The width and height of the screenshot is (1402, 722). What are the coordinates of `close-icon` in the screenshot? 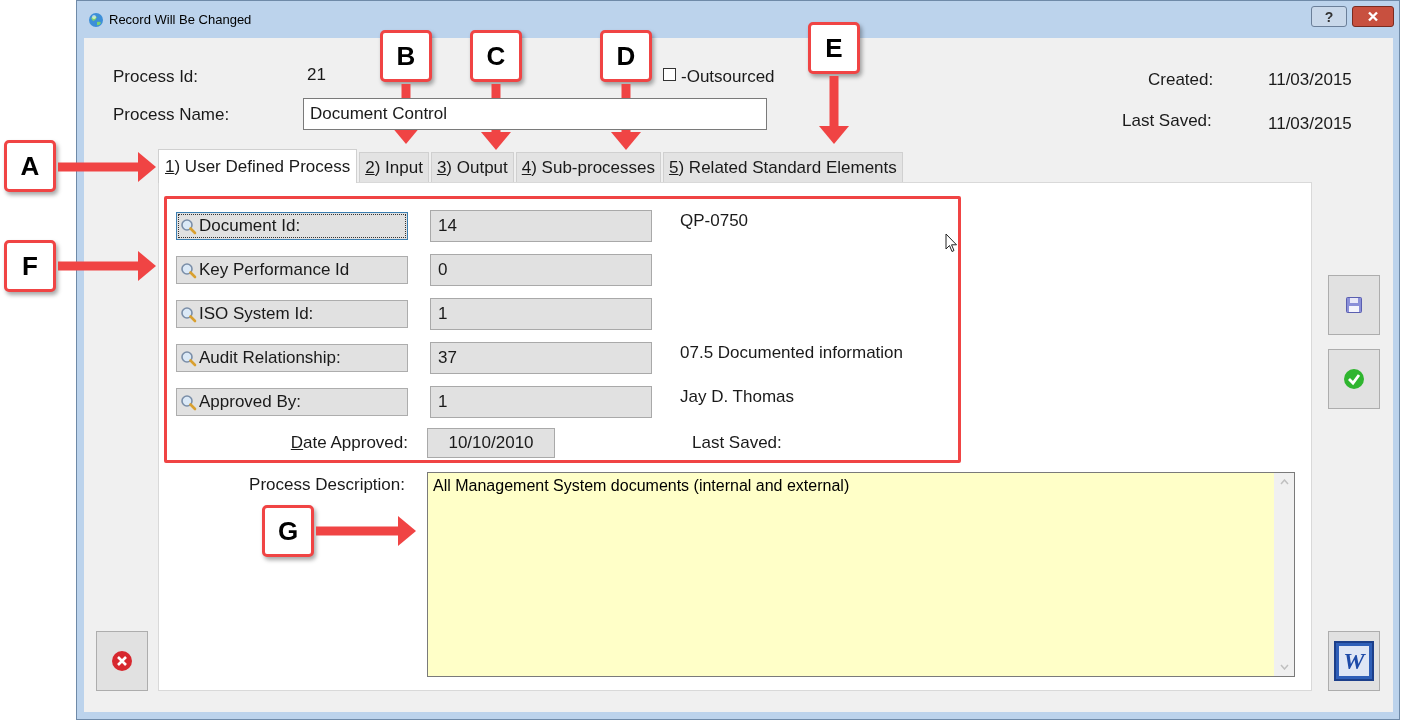 It's located at (1373, 16).